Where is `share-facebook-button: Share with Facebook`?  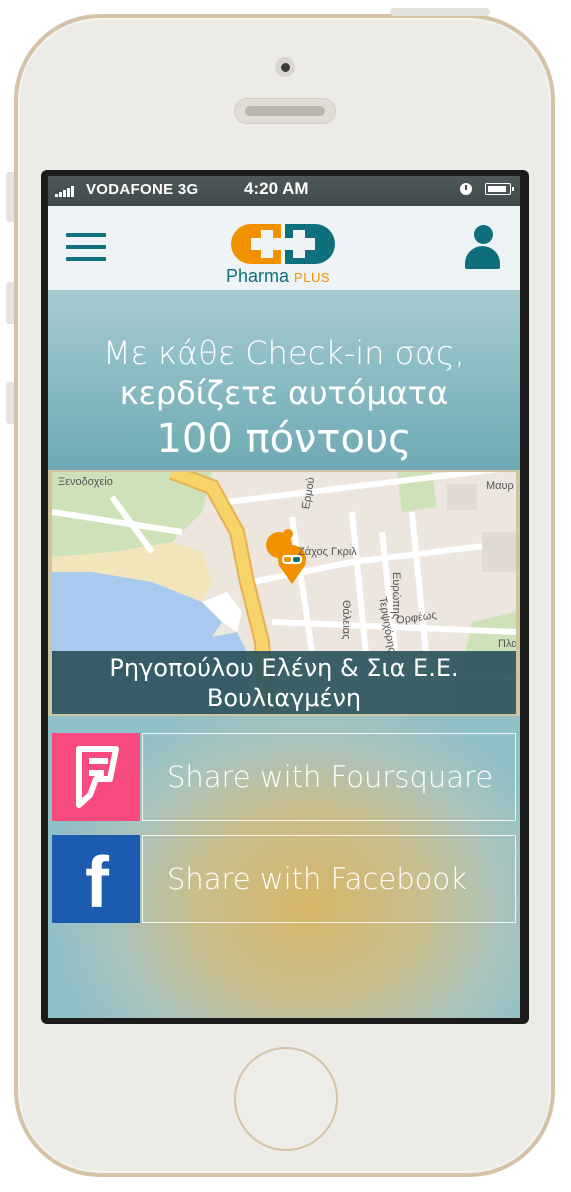 share-facebook-button: Share with Facebook is located at coordinates (329, 879).